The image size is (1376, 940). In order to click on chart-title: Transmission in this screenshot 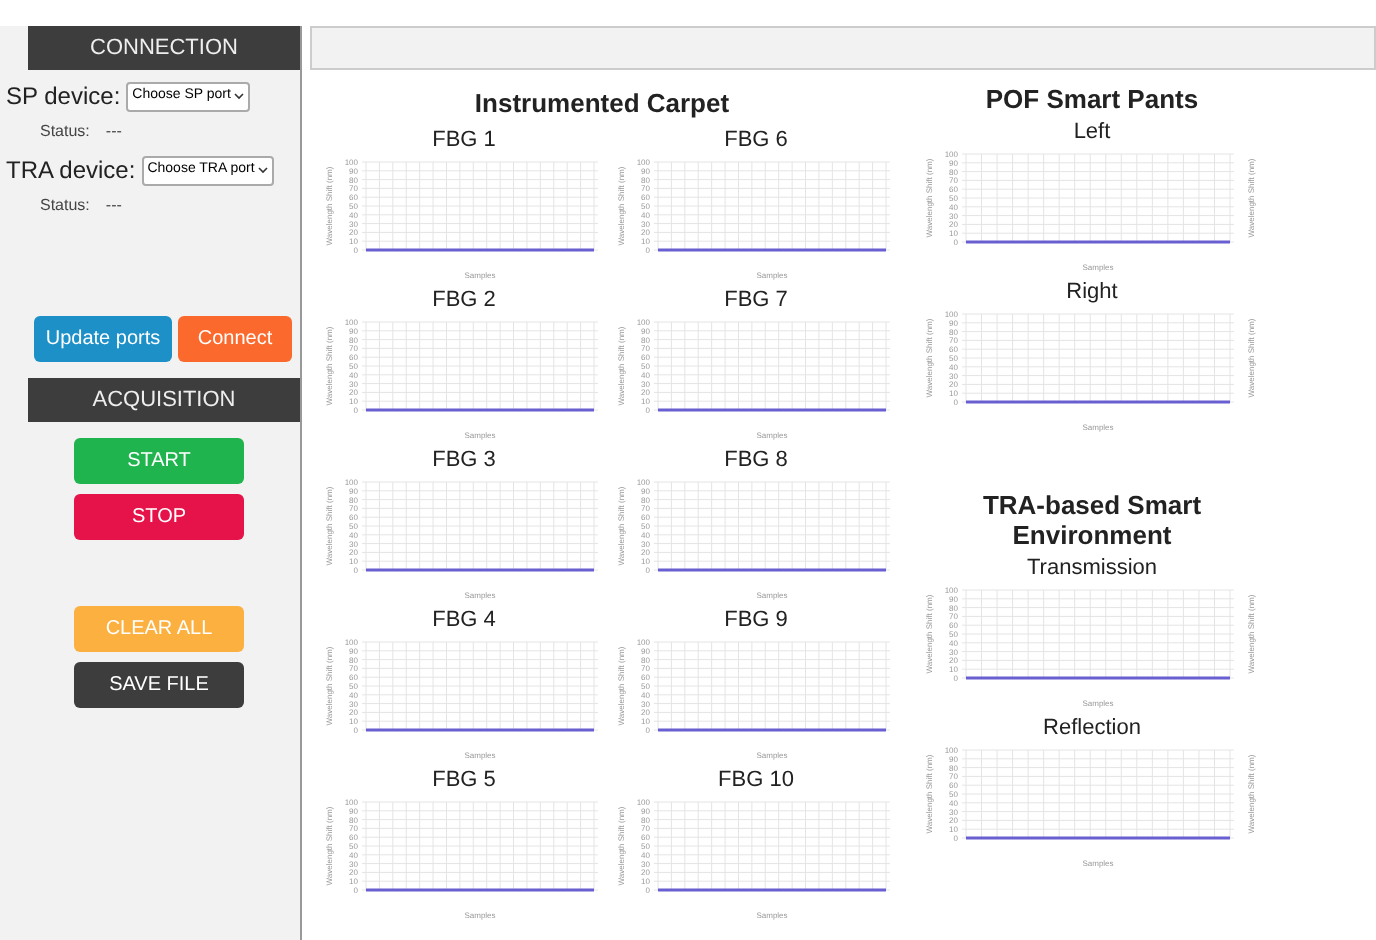, I will do `click(1092, 569)`.